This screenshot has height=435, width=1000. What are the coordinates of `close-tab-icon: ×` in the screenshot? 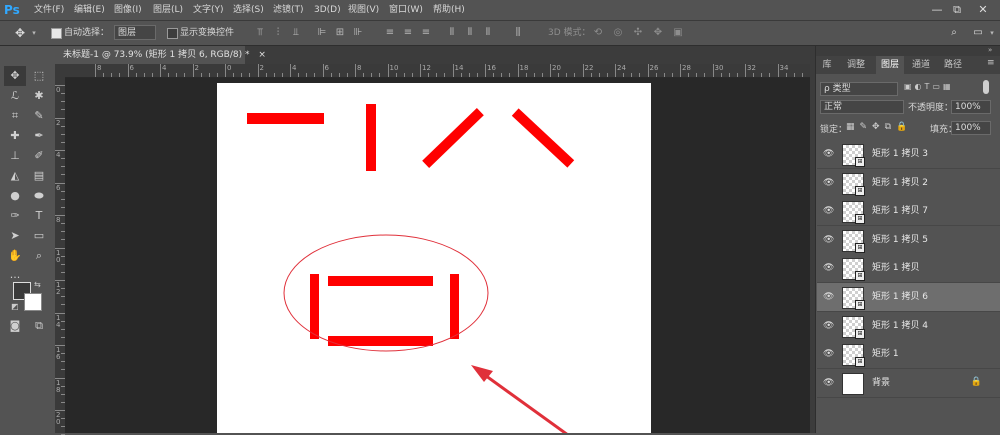 It's located at (262, 55).